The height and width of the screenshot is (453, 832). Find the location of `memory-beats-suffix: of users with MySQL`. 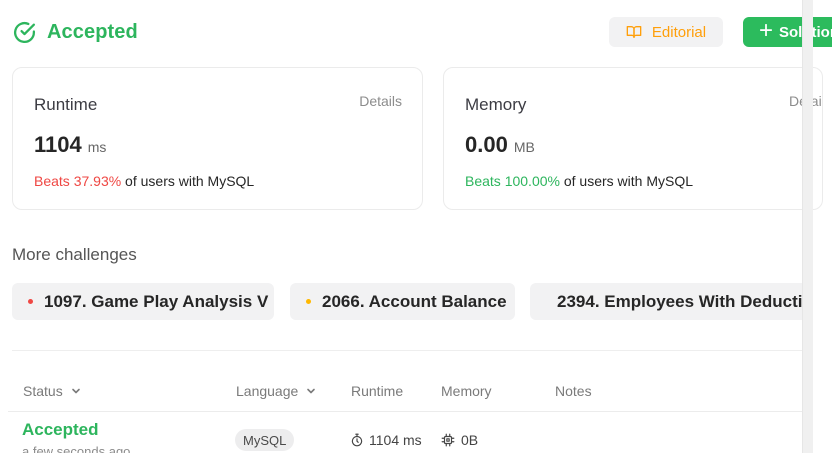

memory-beats-suffix: of users with MySQL is located at coordinates (626, 181).